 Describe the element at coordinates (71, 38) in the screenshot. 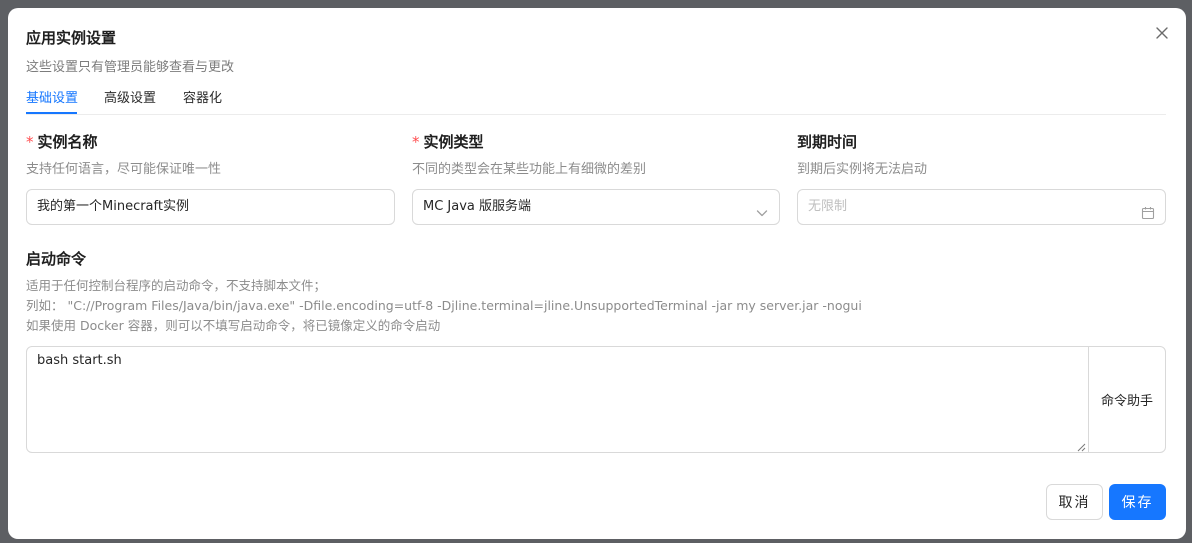

I see `dialog-title: 应用实例设置` at that location.